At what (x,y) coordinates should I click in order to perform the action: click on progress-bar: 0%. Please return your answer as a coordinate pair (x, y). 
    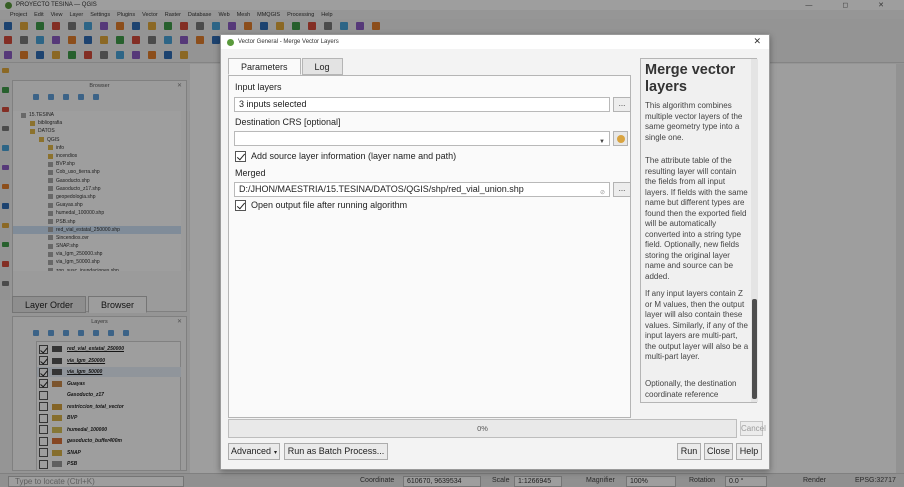
    Looking at the image, I should click on (482, 428).